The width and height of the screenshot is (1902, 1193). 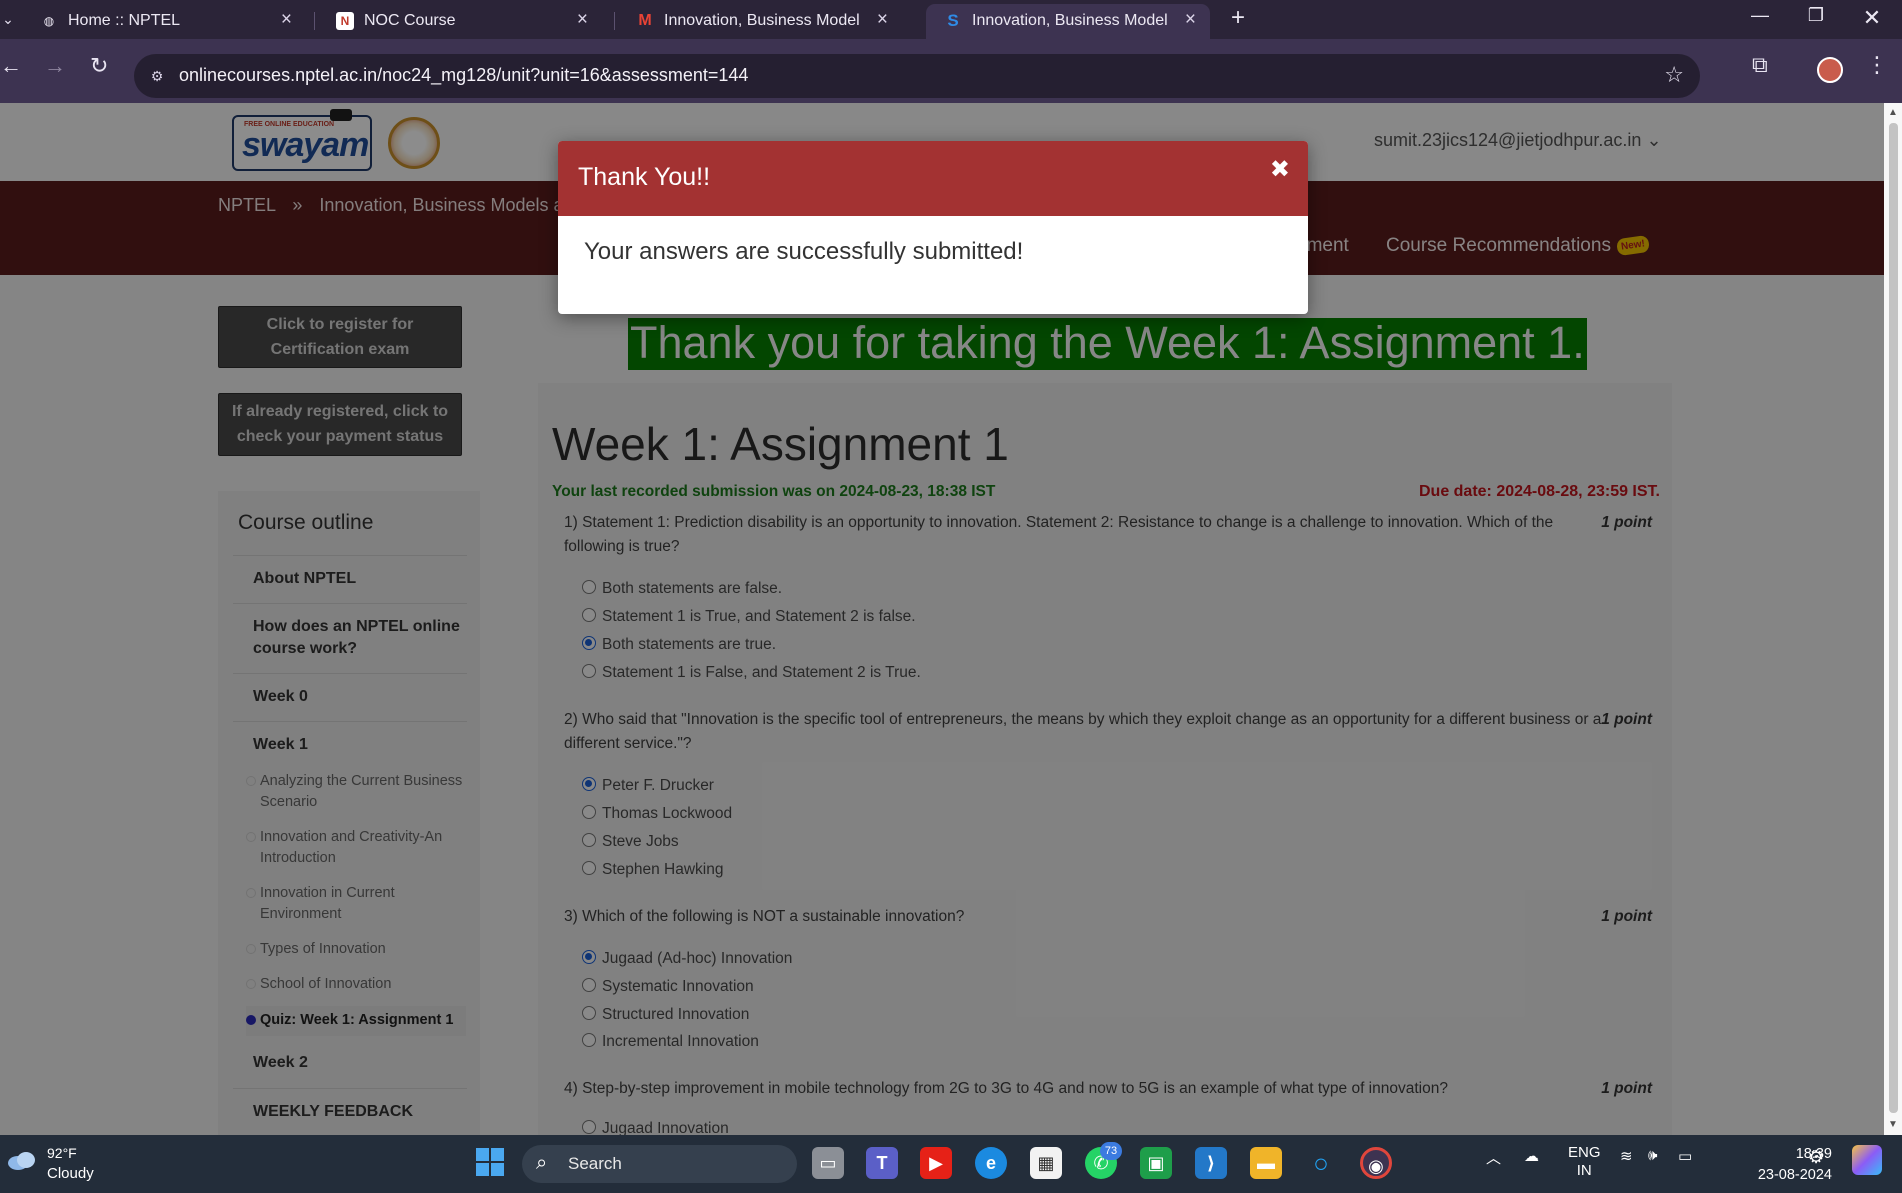 I want to click on search-label: Search, so click(x=595, y=1163).